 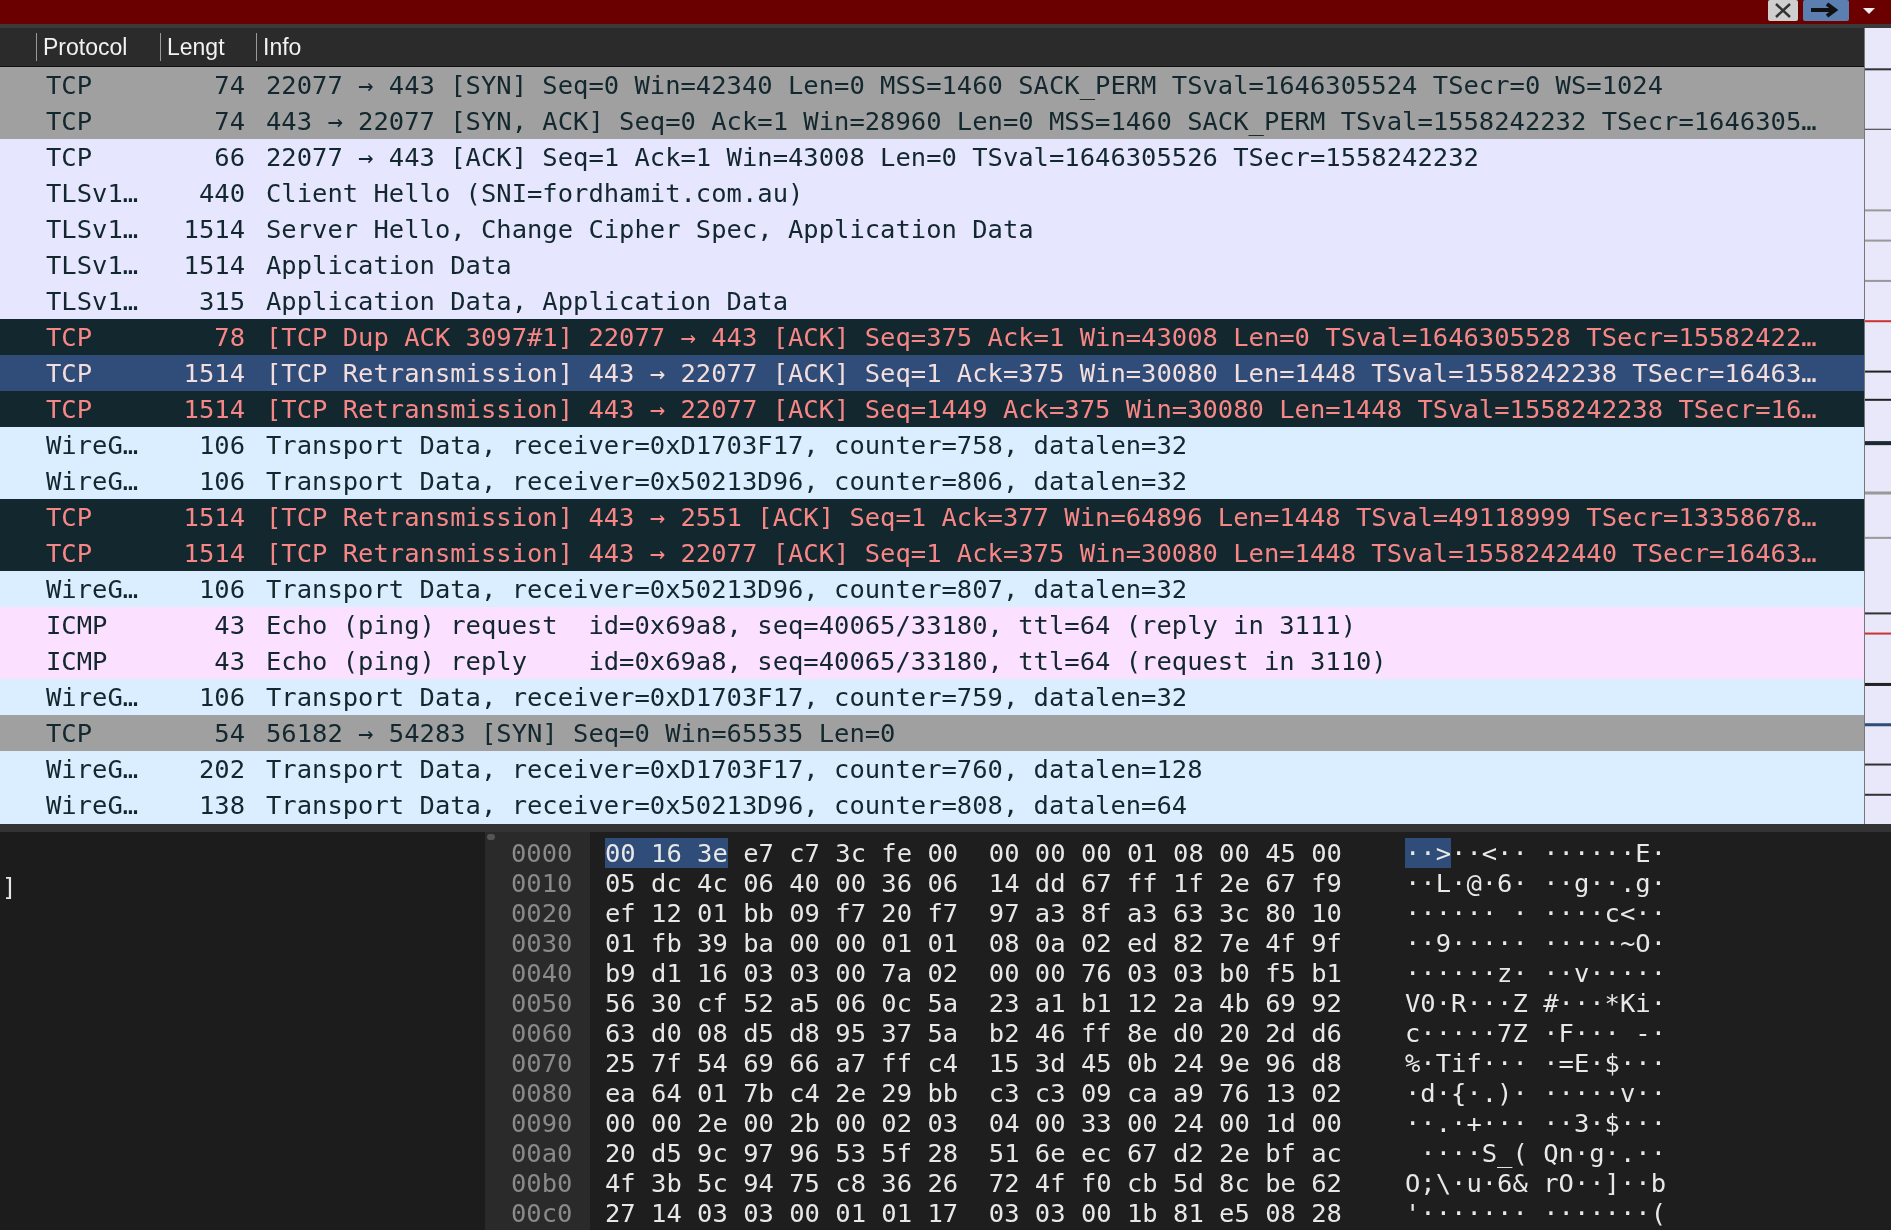 What do you see at coordinates (1005, 1093) in the screenshot?
I see `hex-bytes: ea 64 01 7b c4 2e 29 bb c3 c3 09 ca a9 76 13 02` at bounding box center [1005, 1093].